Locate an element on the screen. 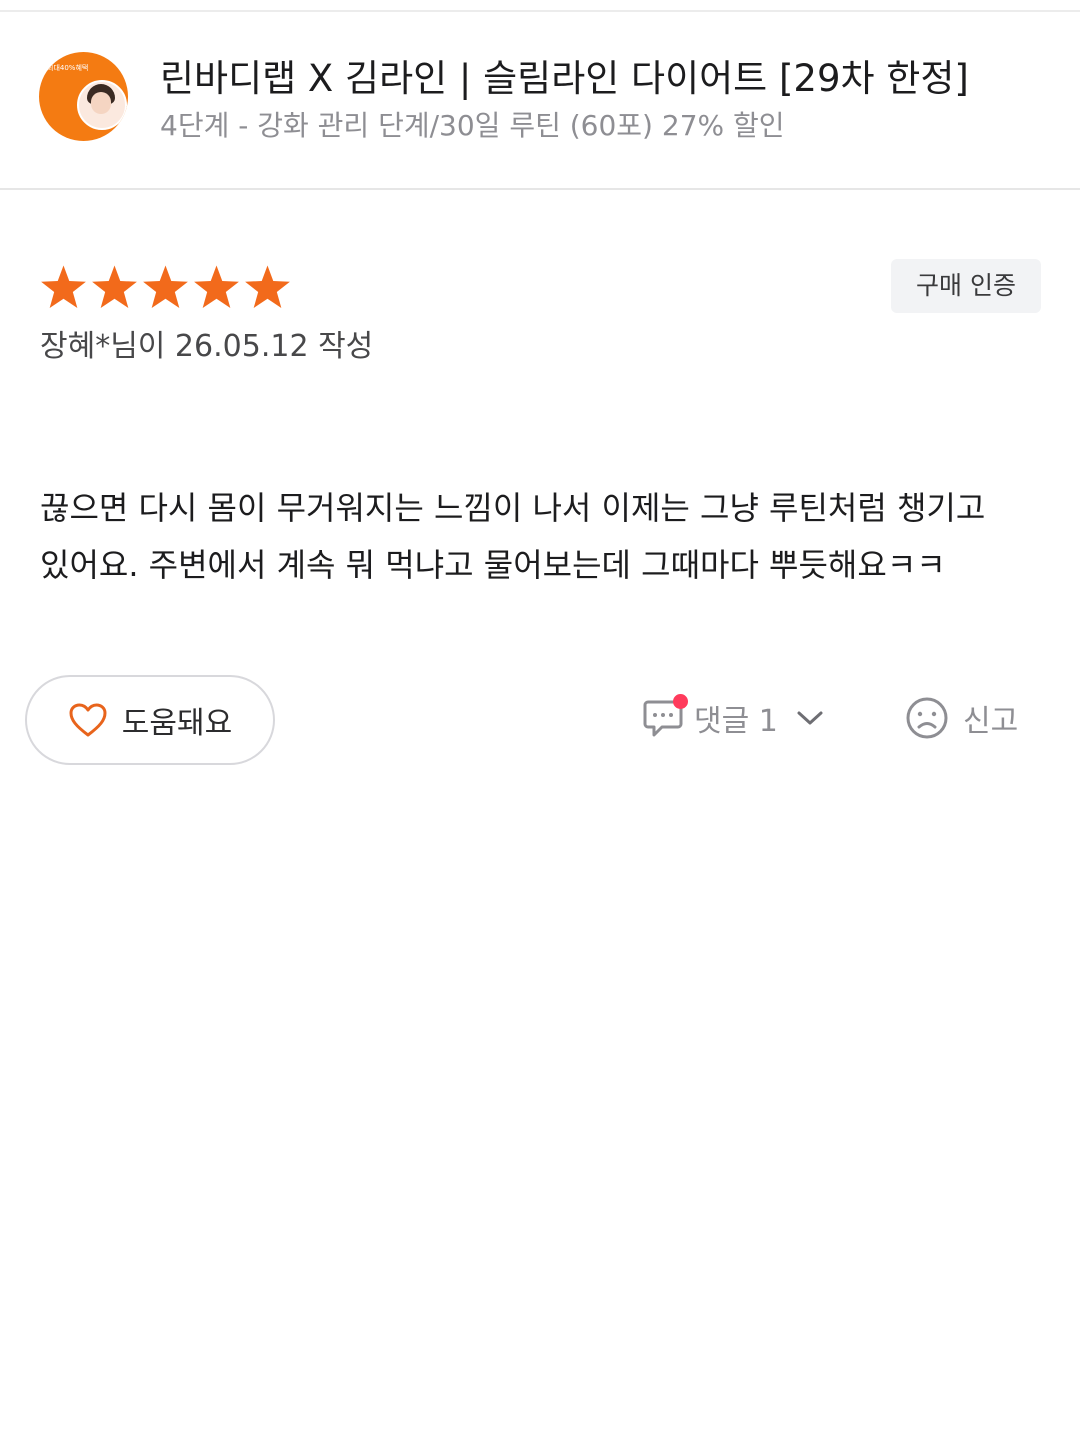 The height and width of the screenshot is (1440, 1080). report-label: 신고 is located at coordinates (991, 721).